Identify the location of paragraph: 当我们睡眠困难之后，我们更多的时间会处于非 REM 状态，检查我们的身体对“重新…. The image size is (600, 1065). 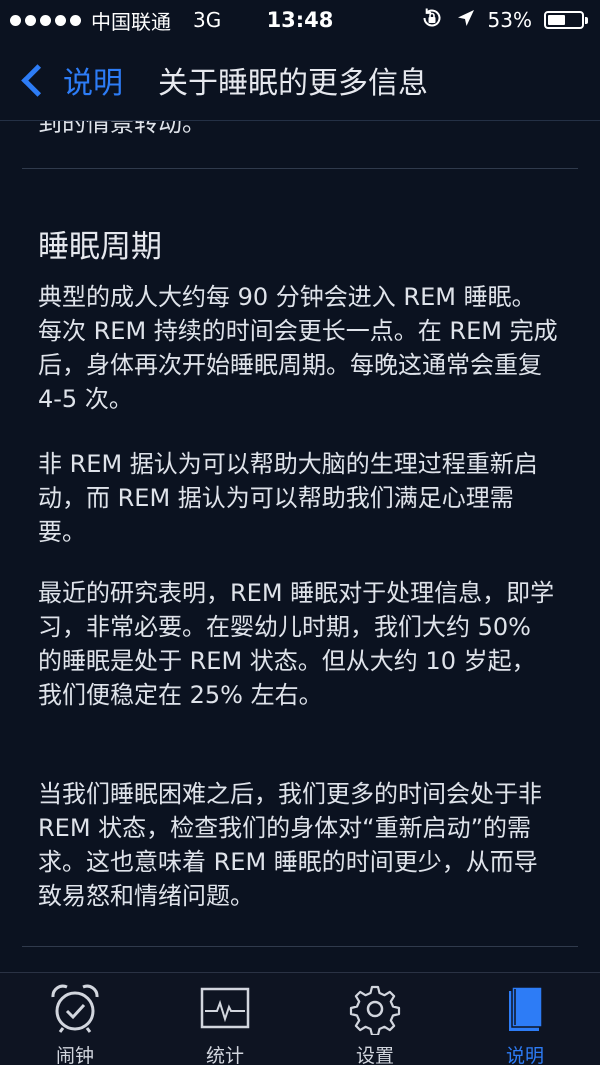
(290, 845).